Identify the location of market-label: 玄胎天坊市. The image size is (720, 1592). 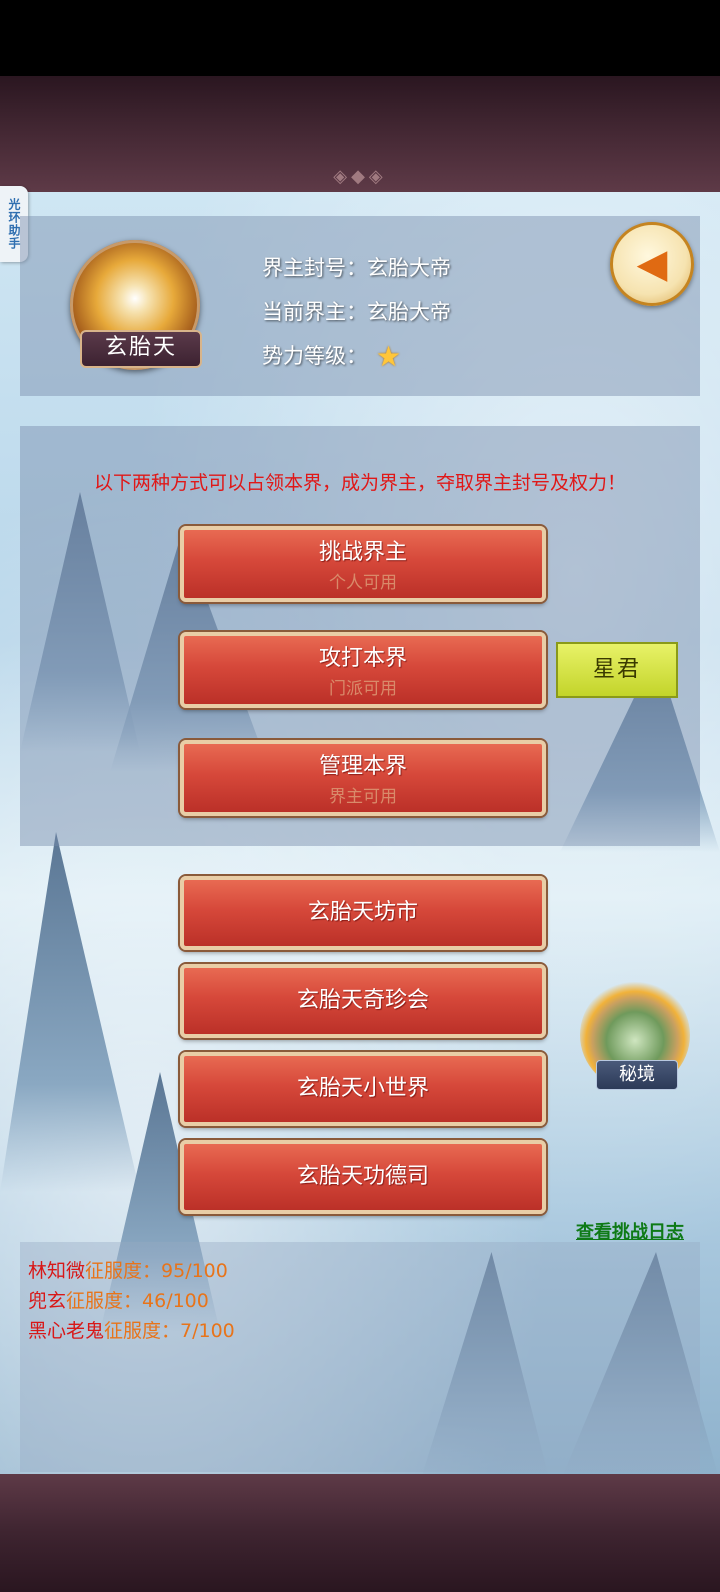
(362, 912).